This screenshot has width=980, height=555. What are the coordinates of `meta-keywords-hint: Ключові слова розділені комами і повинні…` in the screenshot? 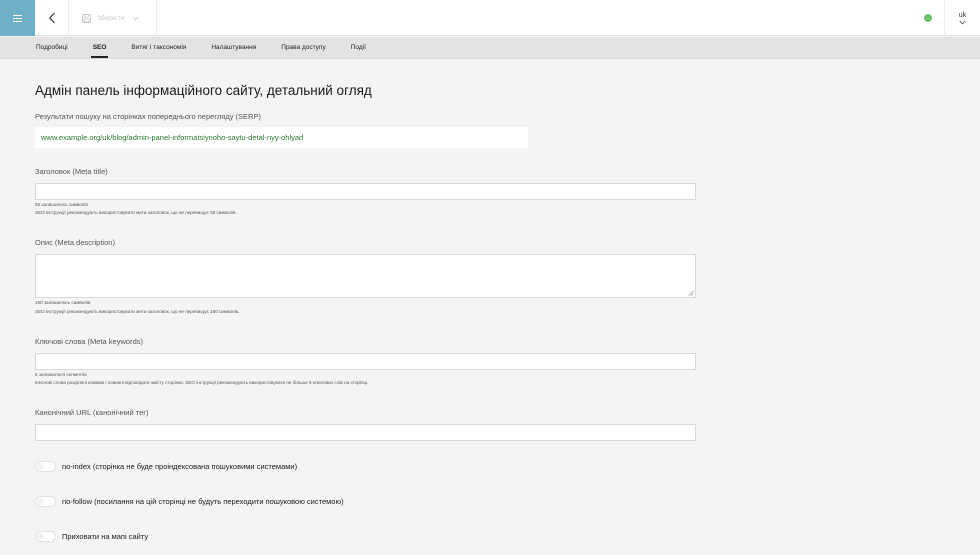 It's located at (202, 382).